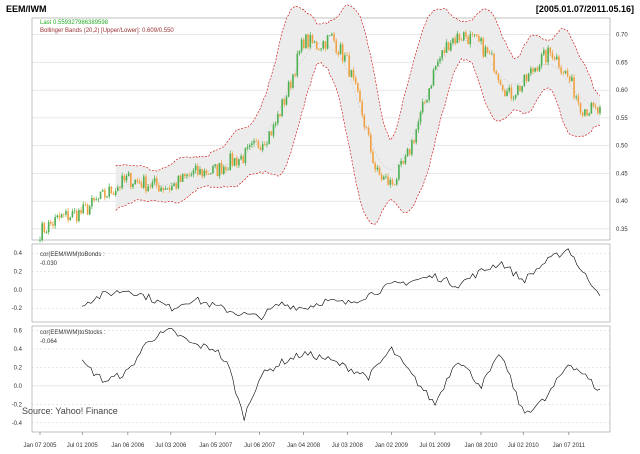 The width and height of the screenshot is (640, 454). I want to click on price-tick-label: 0.50, so click(622, 147).